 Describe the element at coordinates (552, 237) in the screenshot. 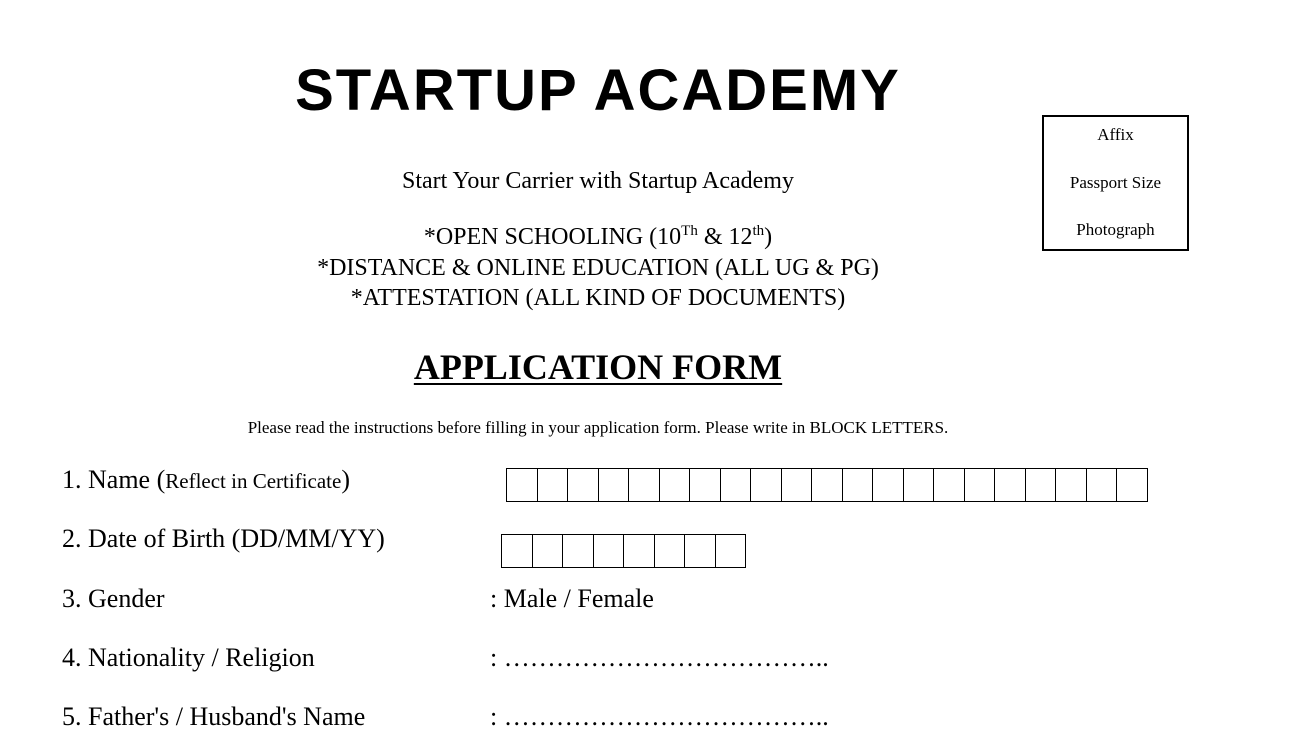

I see `service-open-schooling-prefix: *OPEN SCHOOLING (10` at that location.